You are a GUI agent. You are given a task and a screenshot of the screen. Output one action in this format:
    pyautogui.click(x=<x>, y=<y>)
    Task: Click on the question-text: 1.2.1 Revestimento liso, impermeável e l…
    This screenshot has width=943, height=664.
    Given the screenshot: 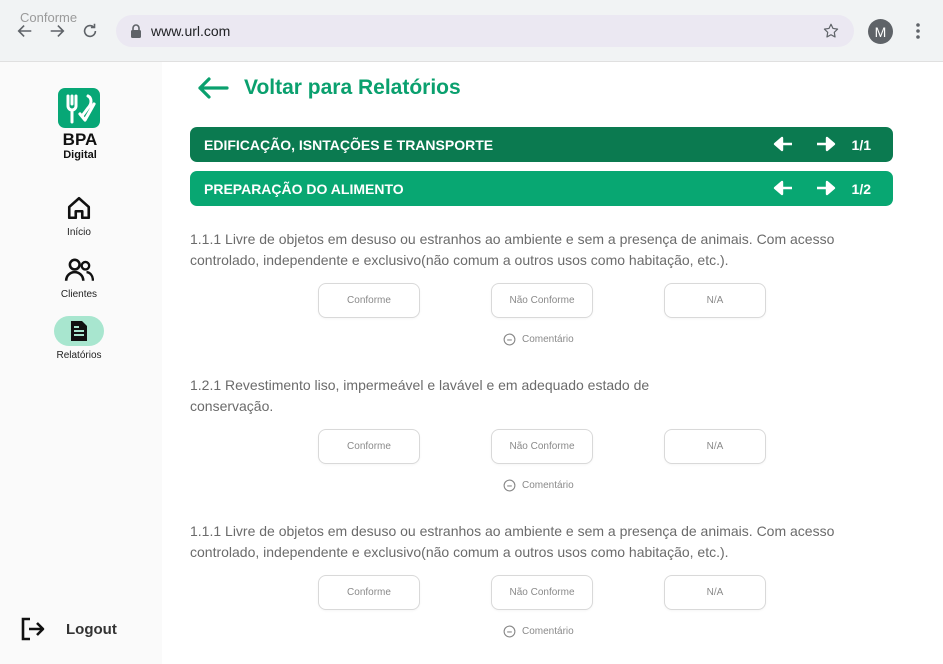 What is the action you would take?
    pyautogui.click(x=420, y=395)
    